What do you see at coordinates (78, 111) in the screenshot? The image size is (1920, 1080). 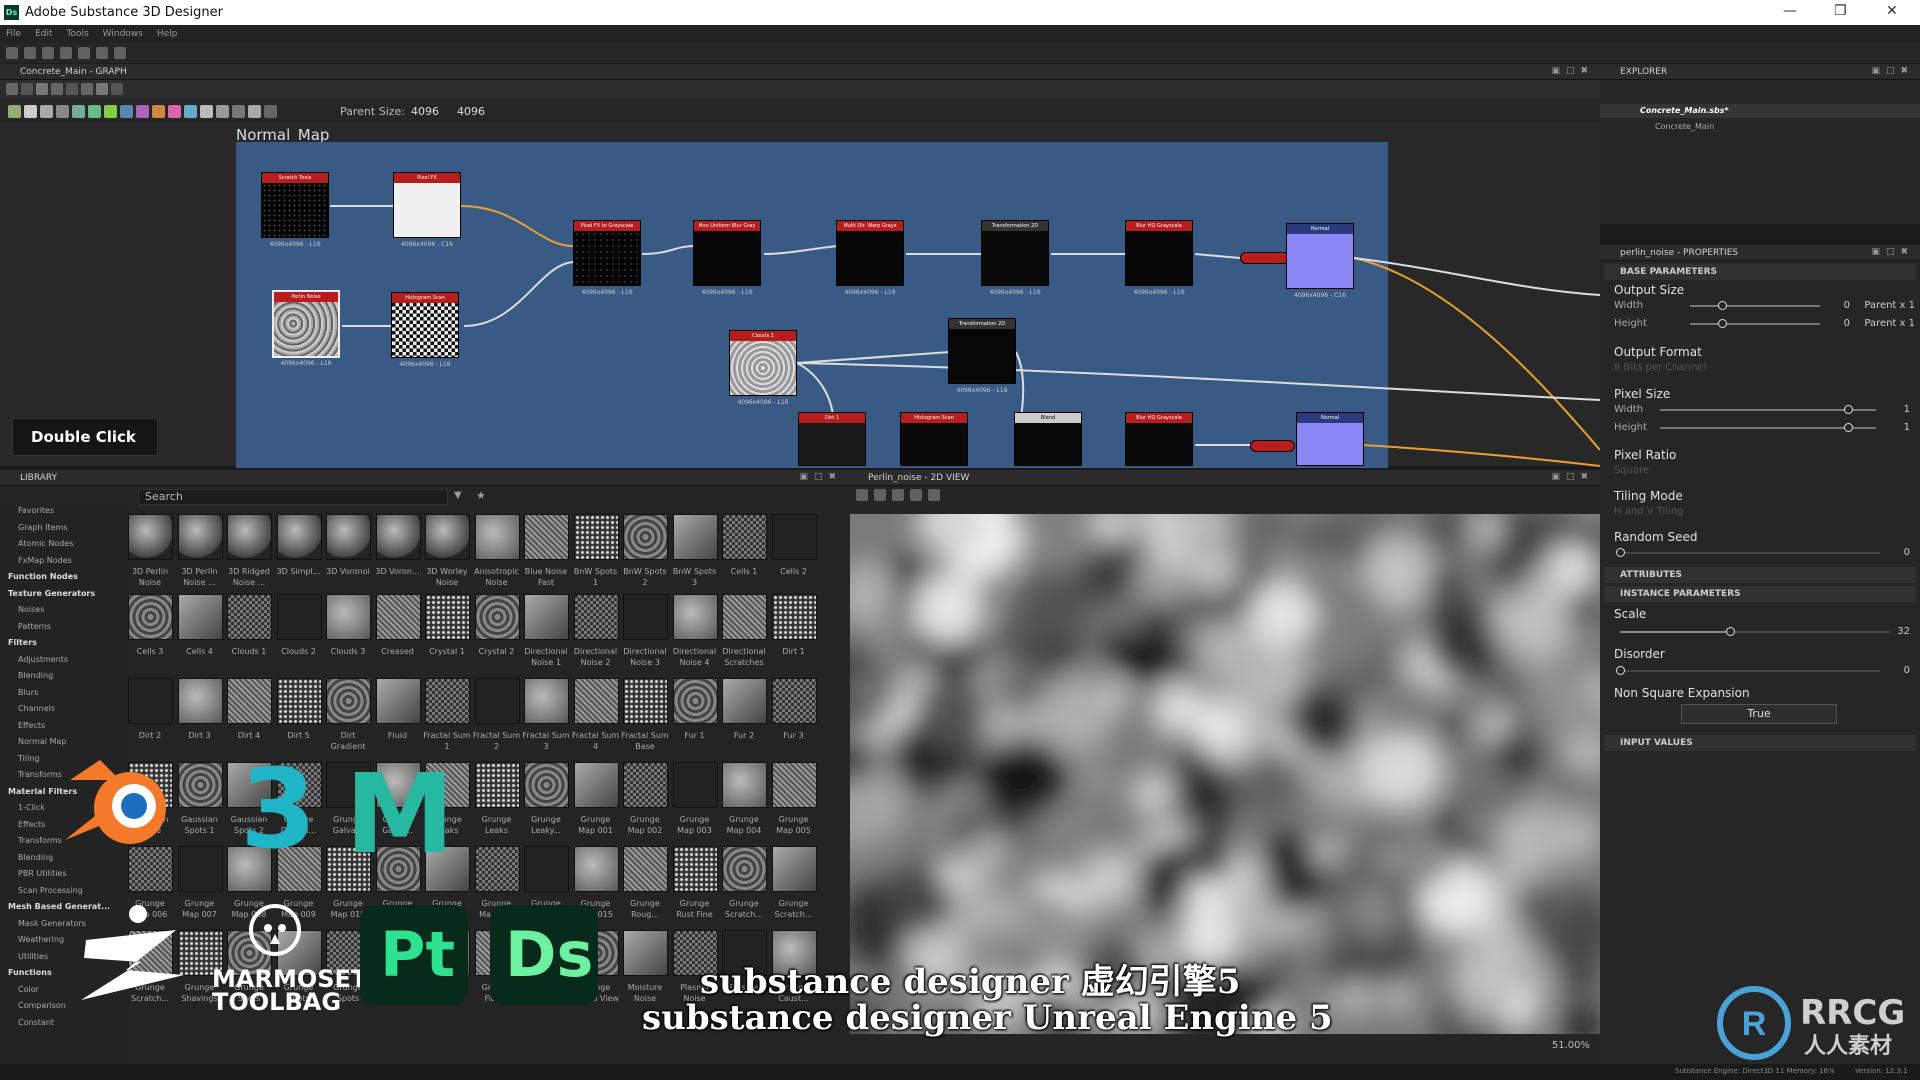 I see `hsl-icon` at bounding box center [78, 111].